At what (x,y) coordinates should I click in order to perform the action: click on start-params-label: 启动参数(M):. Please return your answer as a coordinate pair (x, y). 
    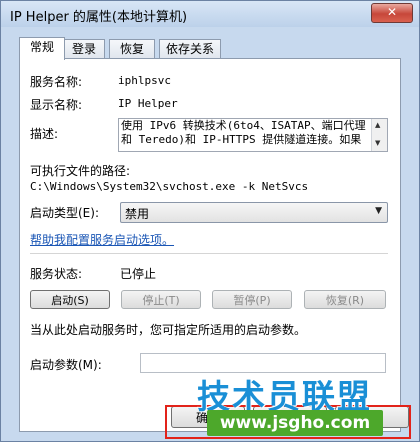
    Looking at the image, I should click on (66, 365).